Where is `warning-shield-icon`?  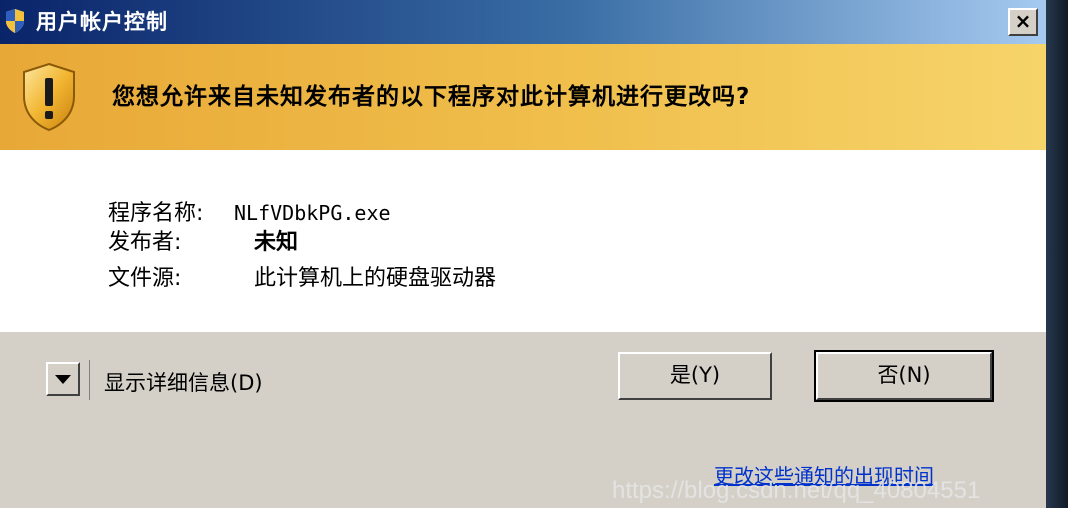 warning-shield-icon is located at coordinates (49, 97).